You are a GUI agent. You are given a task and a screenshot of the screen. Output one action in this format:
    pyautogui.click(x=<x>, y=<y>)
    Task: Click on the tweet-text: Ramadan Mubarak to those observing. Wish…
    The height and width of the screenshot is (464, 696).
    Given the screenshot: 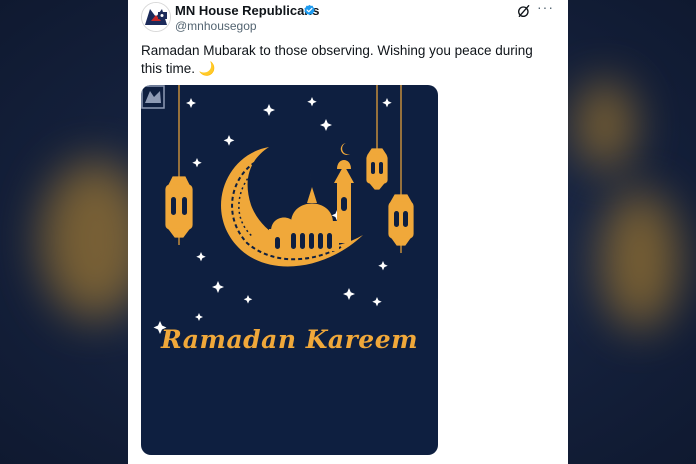 What is the action you would take?
    pyautogui.click(x=337, y=59)
    